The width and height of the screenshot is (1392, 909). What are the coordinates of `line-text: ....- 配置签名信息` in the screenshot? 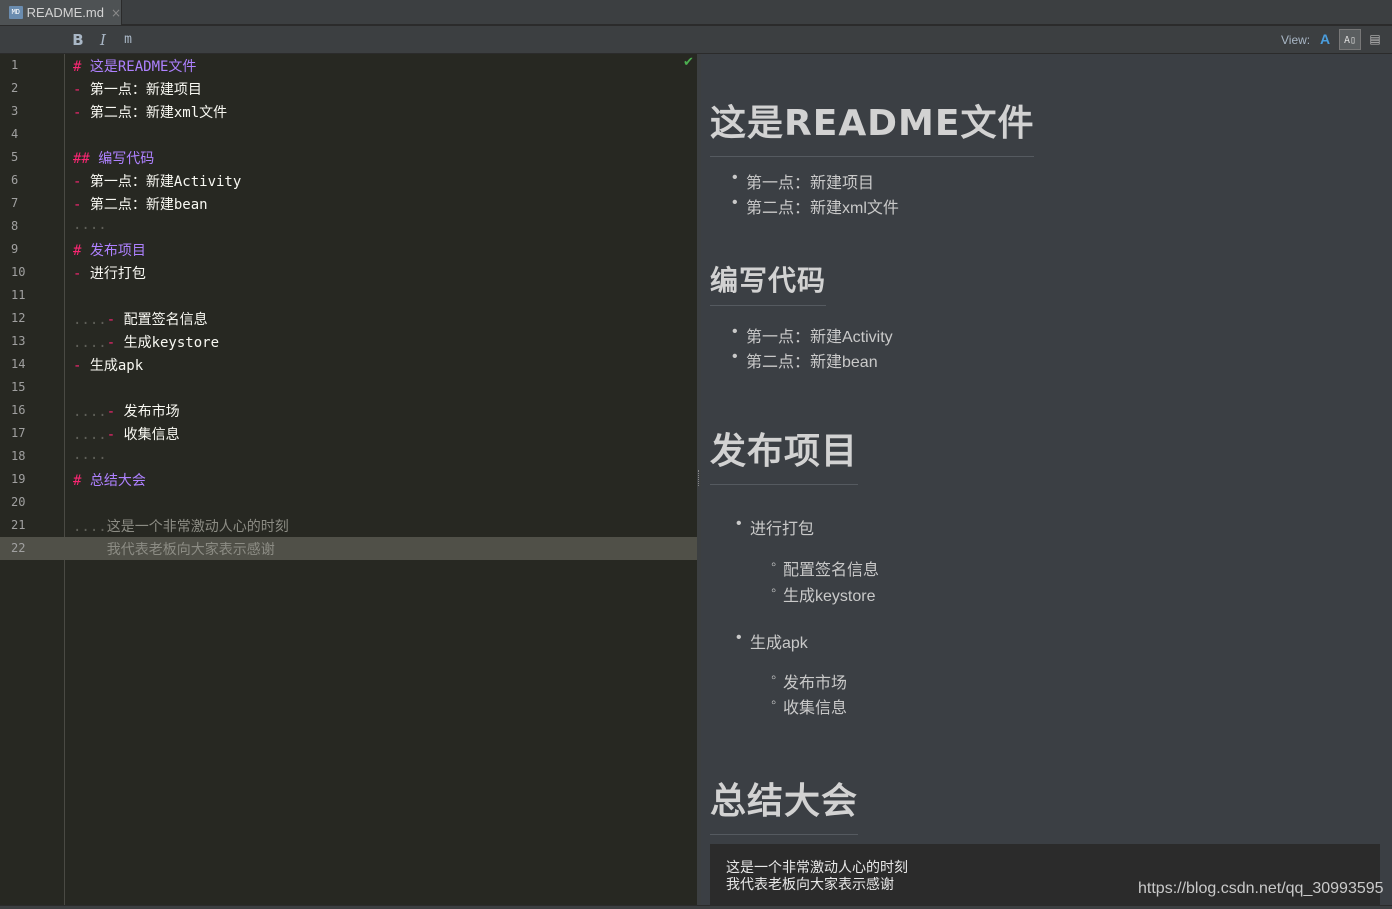 It's located at (140, 319).